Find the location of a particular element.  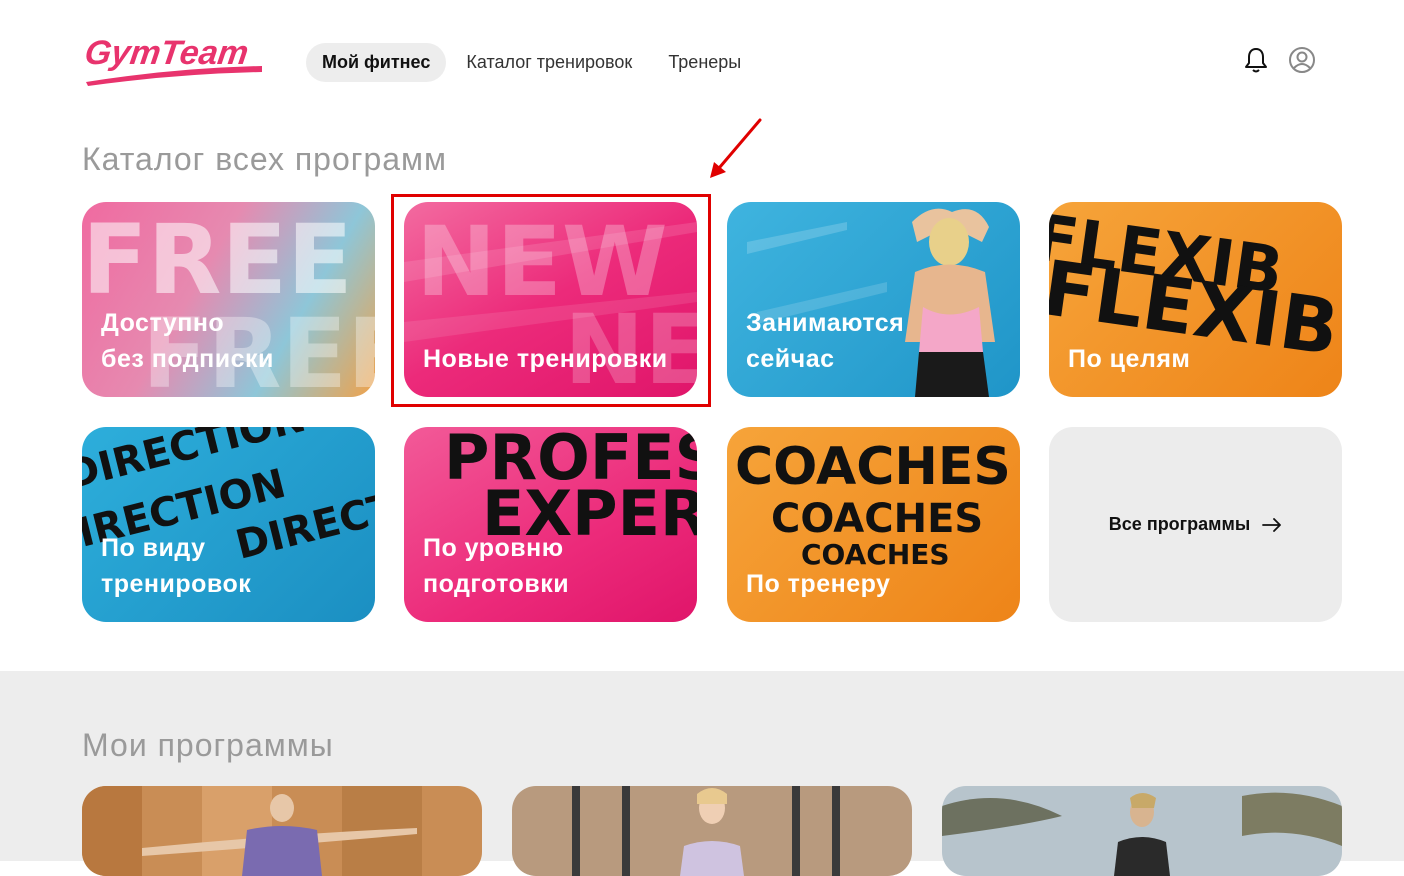

card-free-bg-word: FREE is located at coordinates (217, 260).